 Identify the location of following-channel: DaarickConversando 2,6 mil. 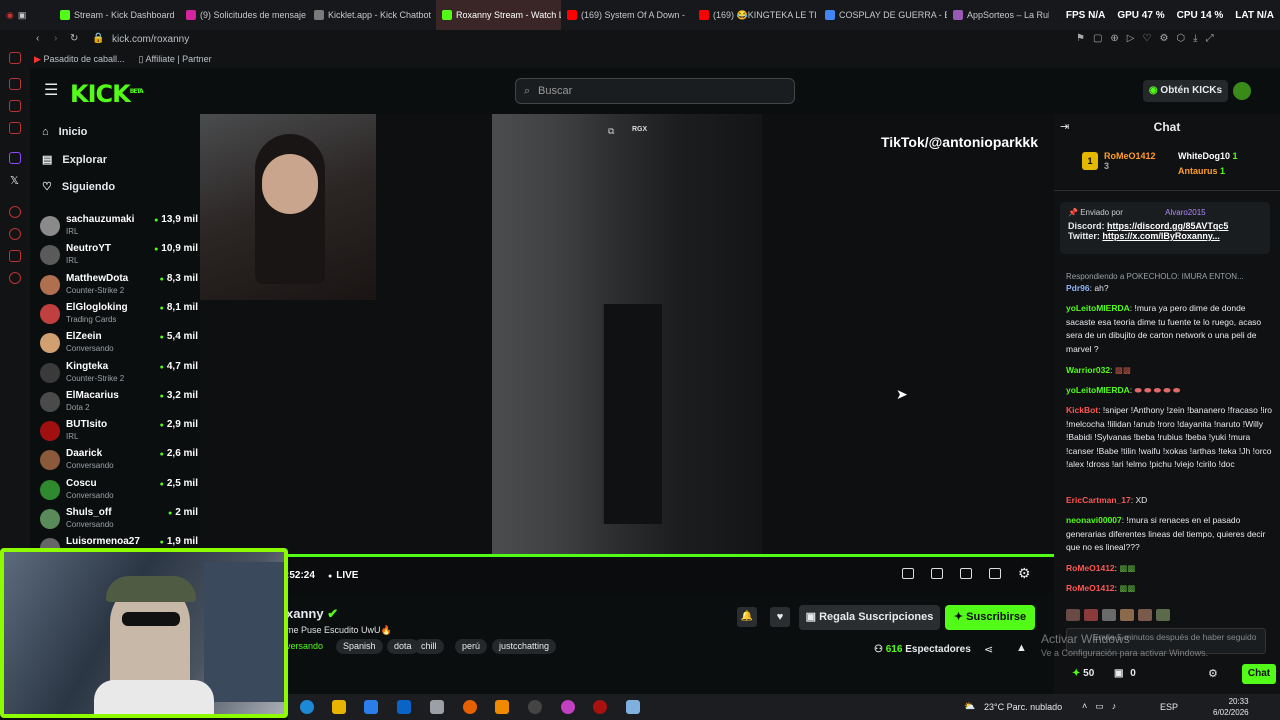
(120, 460).